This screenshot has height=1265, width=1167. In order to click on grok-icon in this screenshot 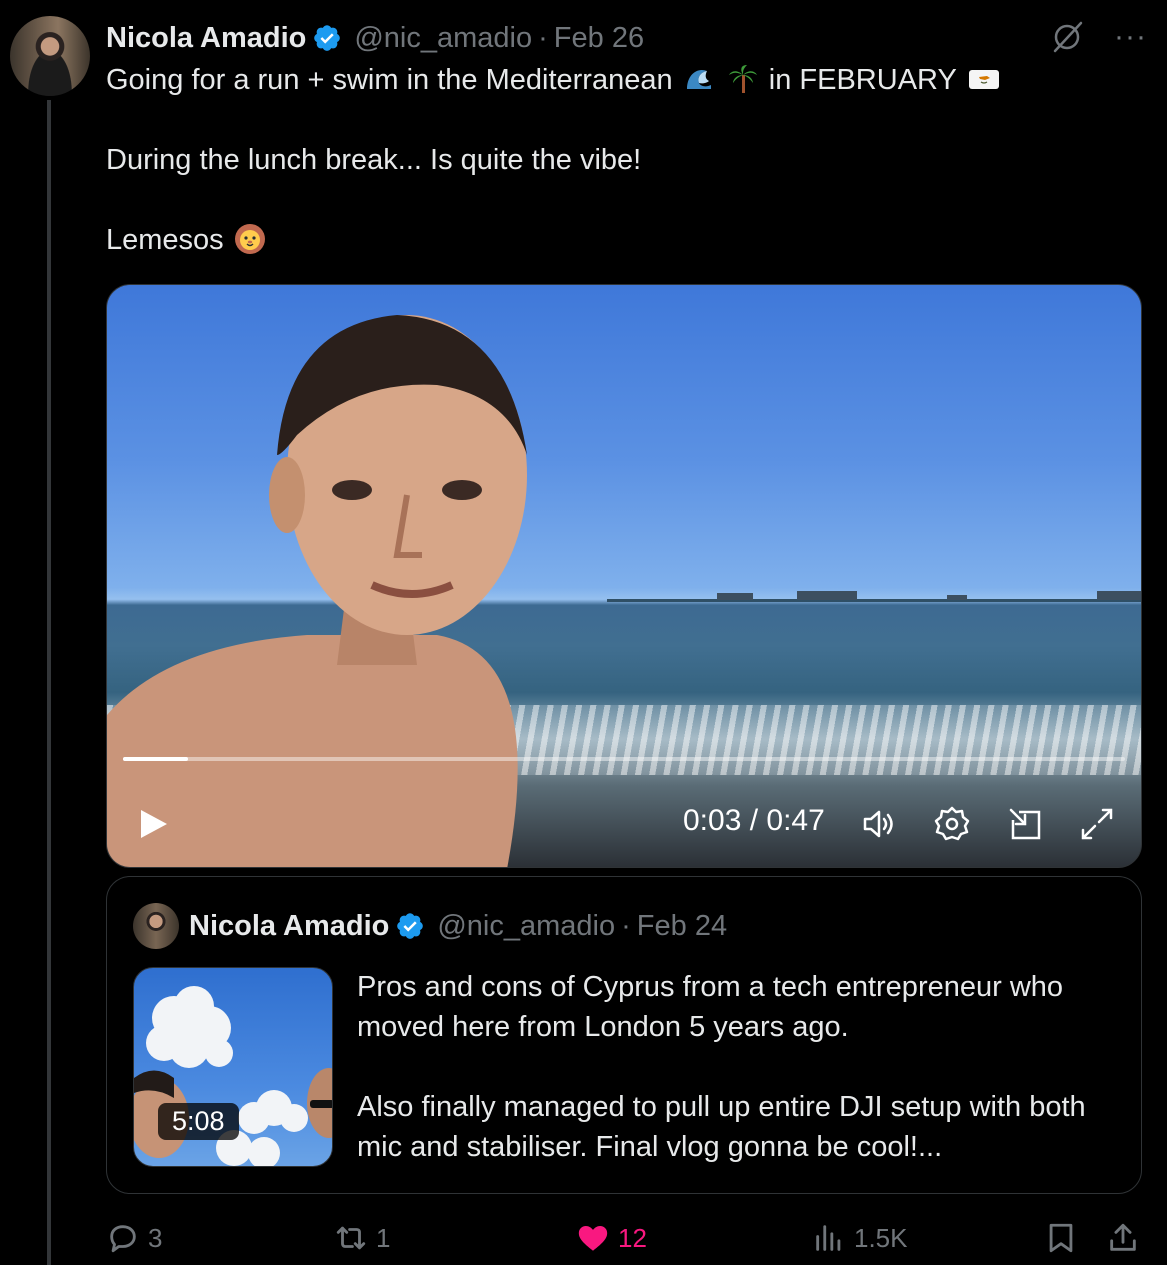, I will do `click(1067, 37)`.